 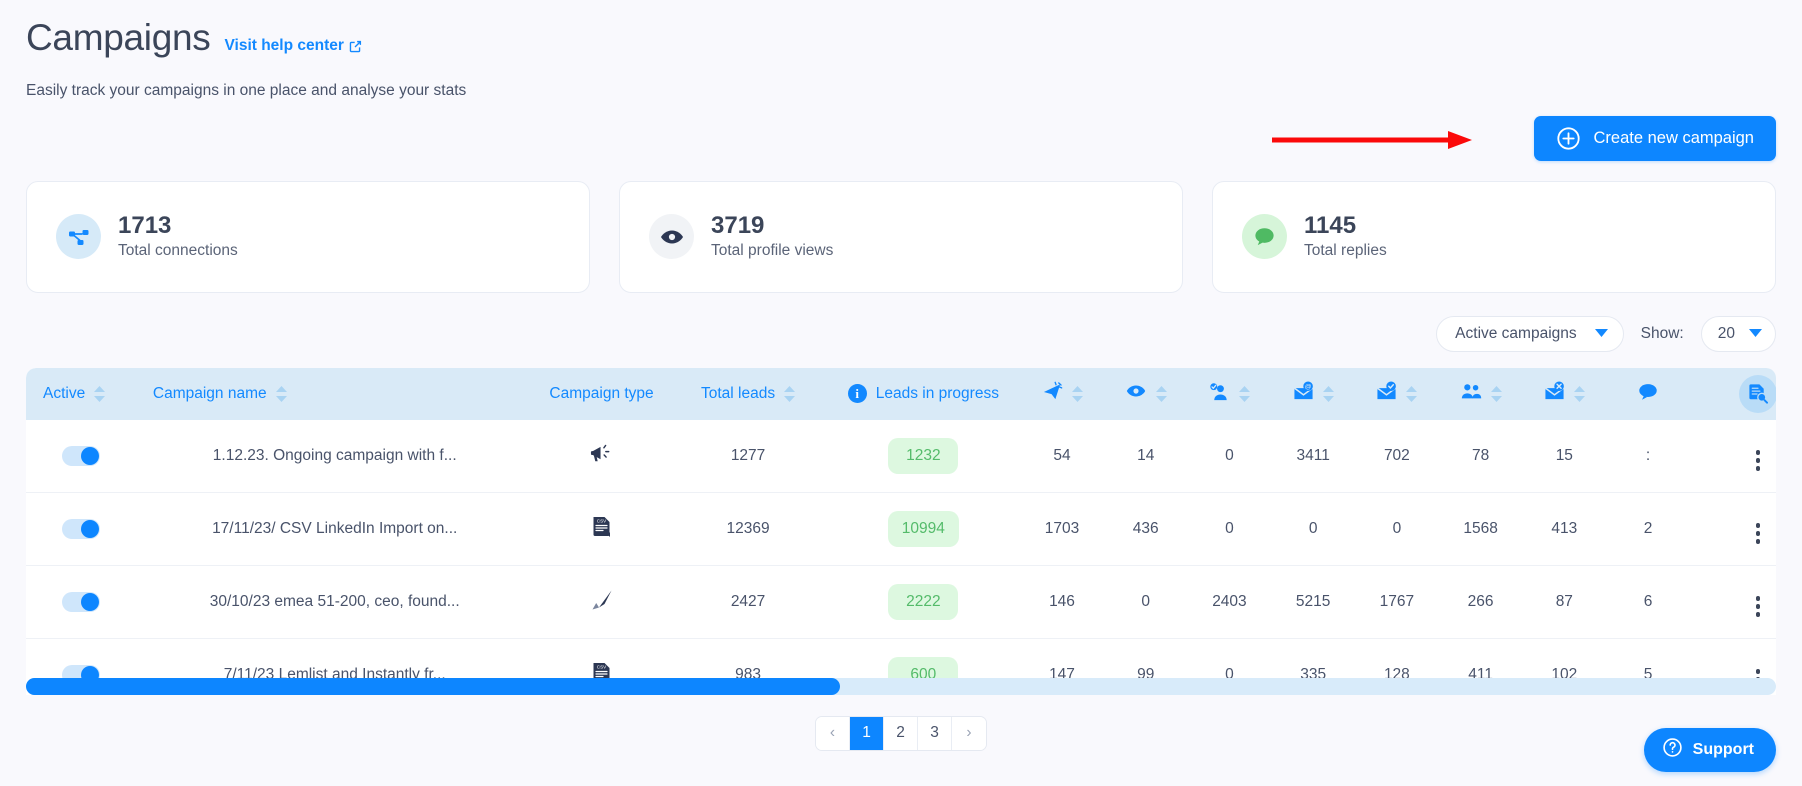 I want to click on column-header-total-leads: Total leads, so click(x=748, y=393).